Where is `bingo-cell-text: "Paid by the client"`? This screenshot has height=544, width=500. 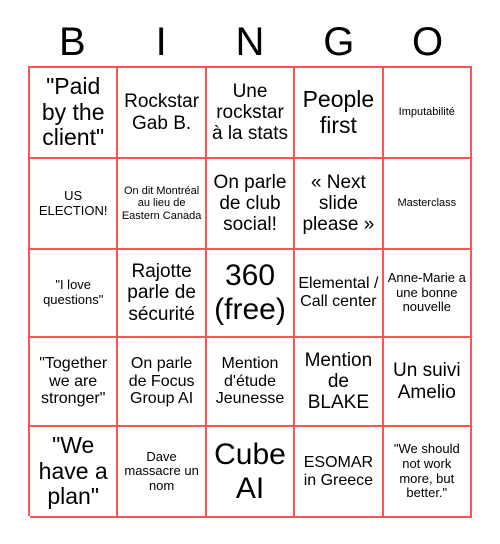
bingo-cell-text: "Paid by the client" is located at coordinates (73, 111).